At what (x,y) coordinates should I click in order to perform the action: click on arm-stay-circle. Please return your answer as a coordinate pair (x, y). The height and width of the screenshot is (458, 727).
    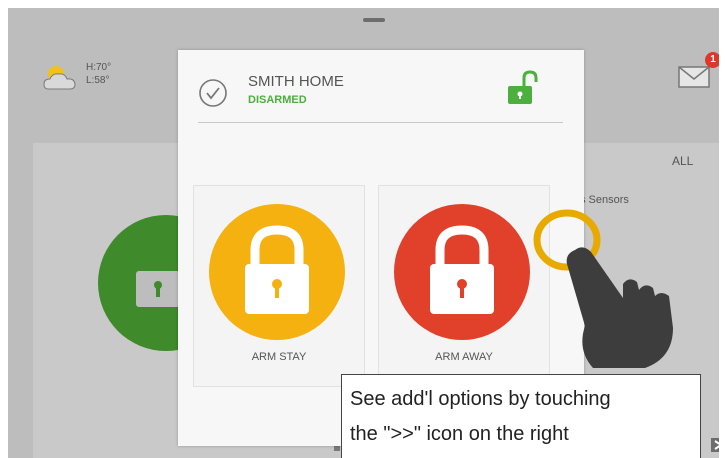
    Looking at the image, I should click on (277, 272).